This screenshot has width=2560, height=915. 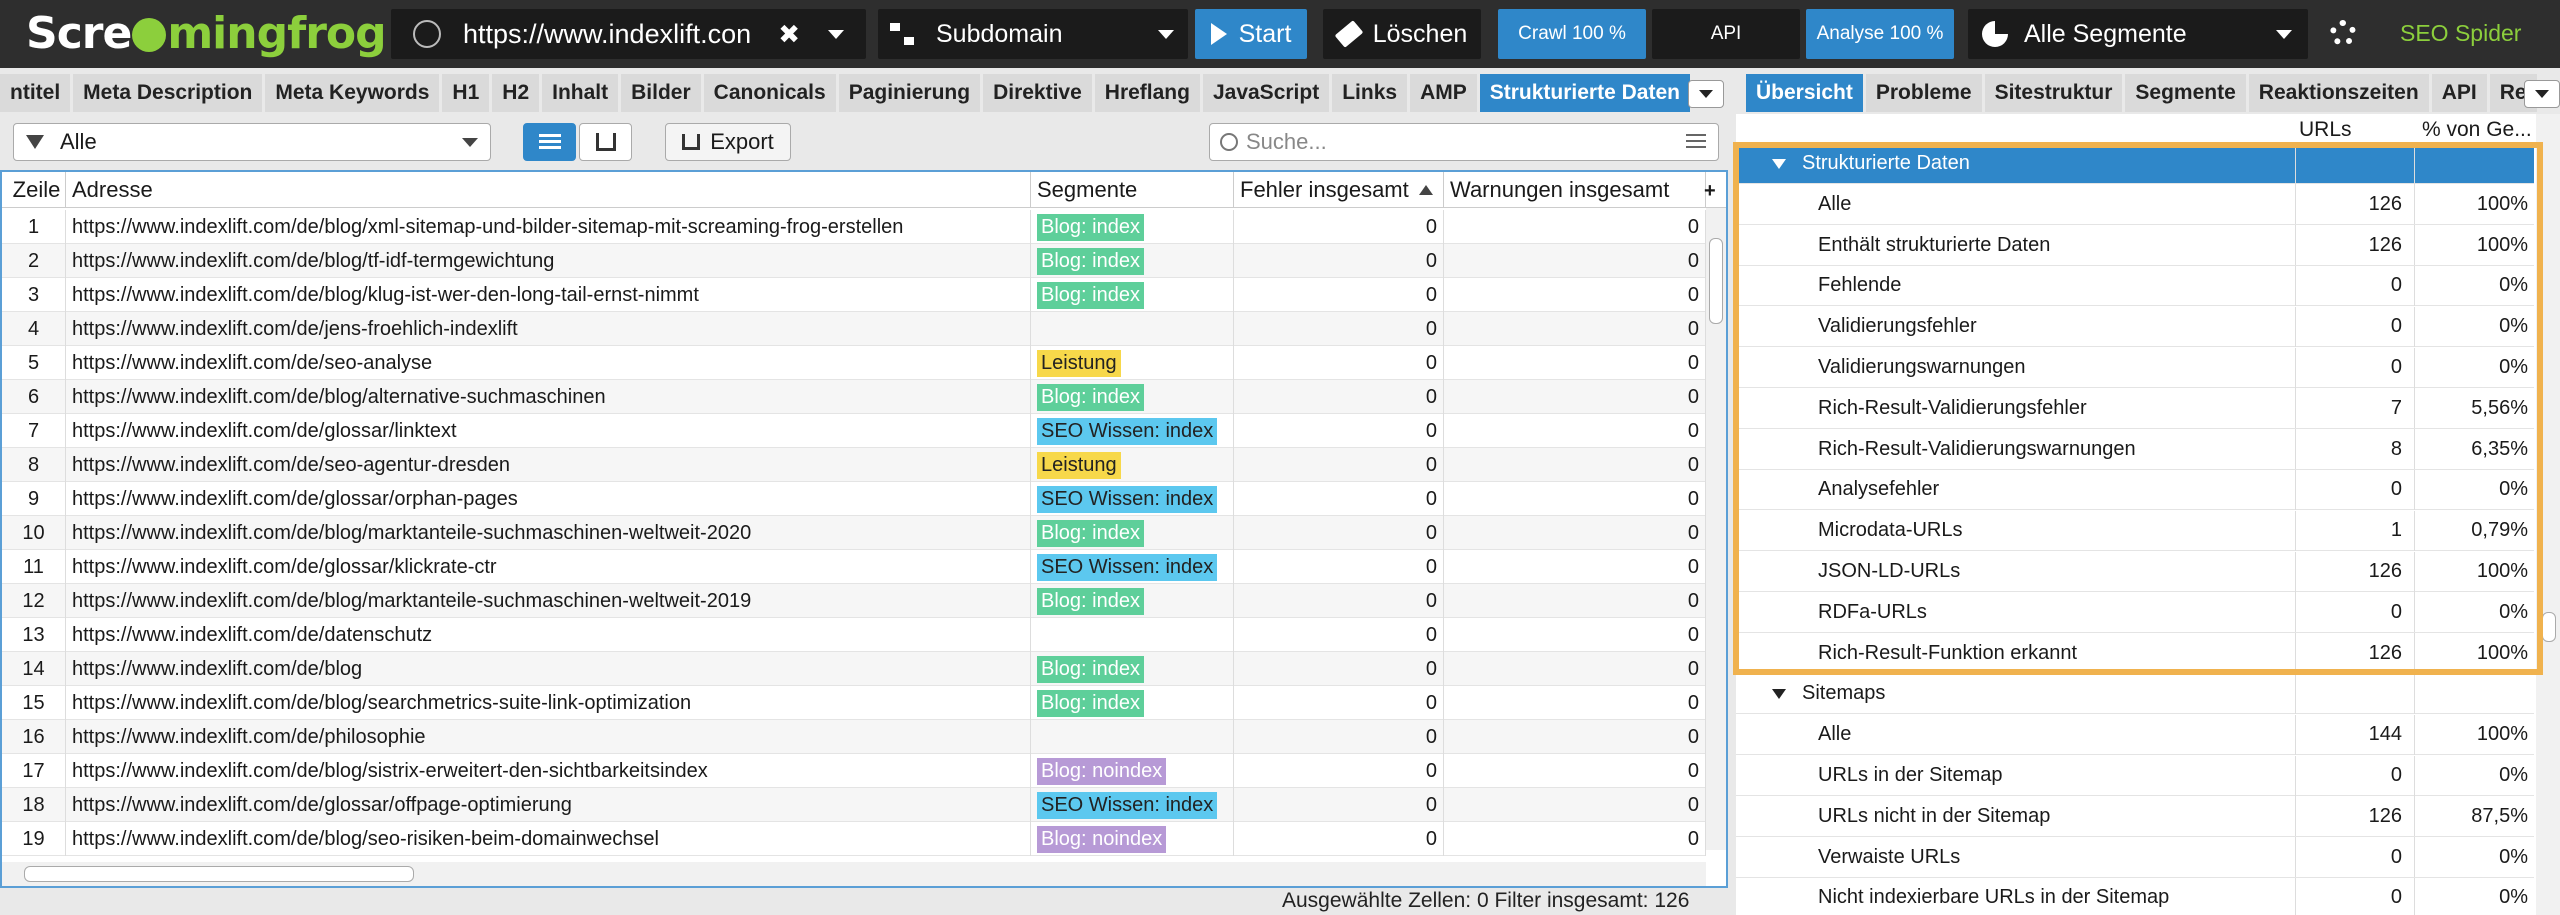 What do you see at coordinates (548, 190) in the screenshot?
I see `col-header-address: Adresse` at bounding box center [548, 190].